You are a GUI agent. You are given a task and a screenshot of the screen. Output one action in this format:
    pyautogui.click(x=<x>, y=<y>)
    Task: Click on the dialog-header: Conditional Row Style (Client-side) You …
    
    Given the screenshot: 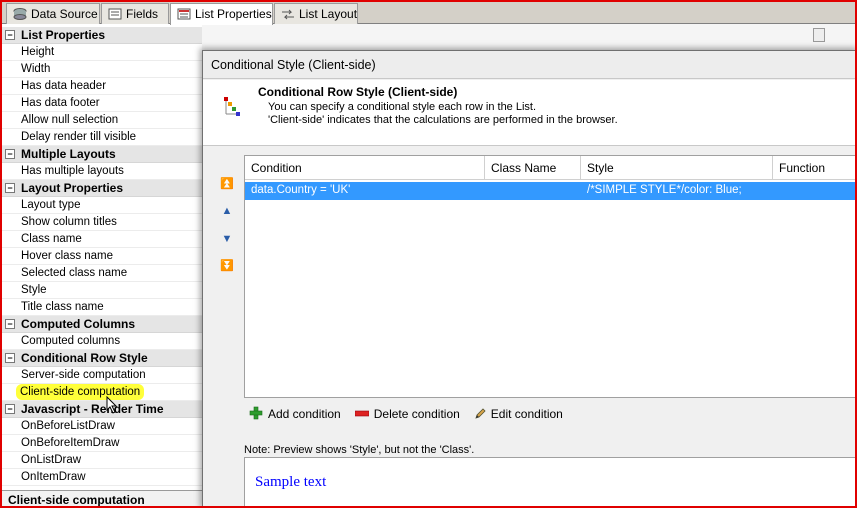 What is the action you would take?
    pyautogui.click(x=529, y=113)
    